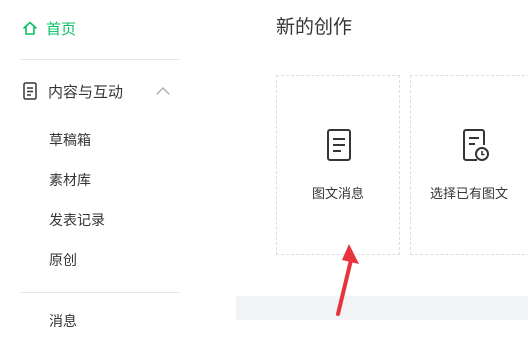 The width and height of the screenshot is (528, 338). I want to click on sidebar-item-original: 原创, so click(63, 261).